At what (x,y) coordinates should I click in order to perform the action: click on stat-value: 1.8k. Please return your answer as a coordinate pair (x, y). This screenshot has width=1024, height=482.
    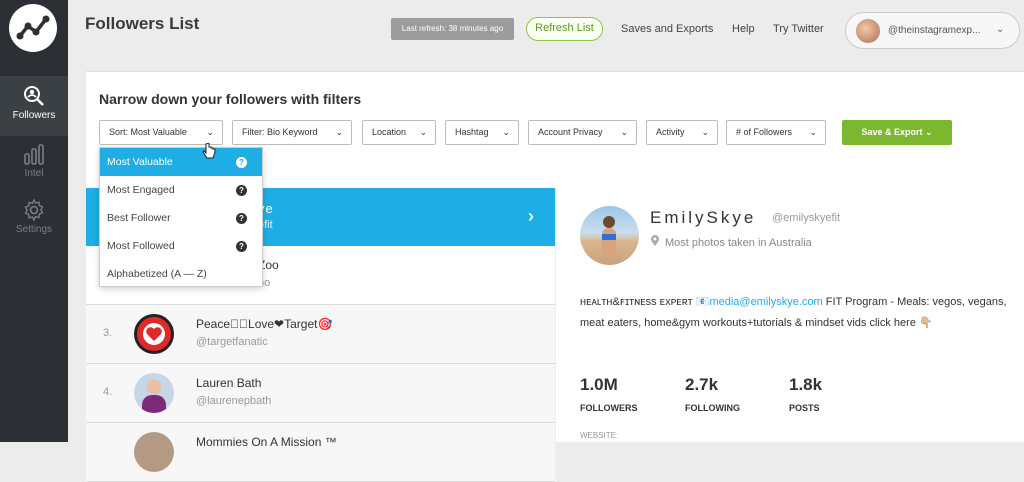
    Looking at the image, I should click on (806, 384).